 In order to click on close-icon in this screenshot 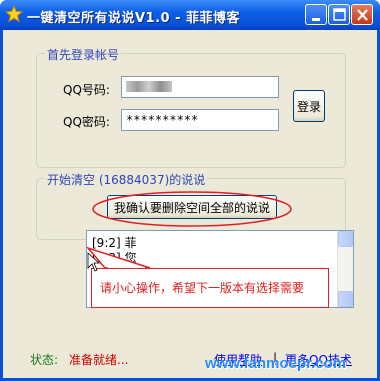, I will do `click(362, 15)`.